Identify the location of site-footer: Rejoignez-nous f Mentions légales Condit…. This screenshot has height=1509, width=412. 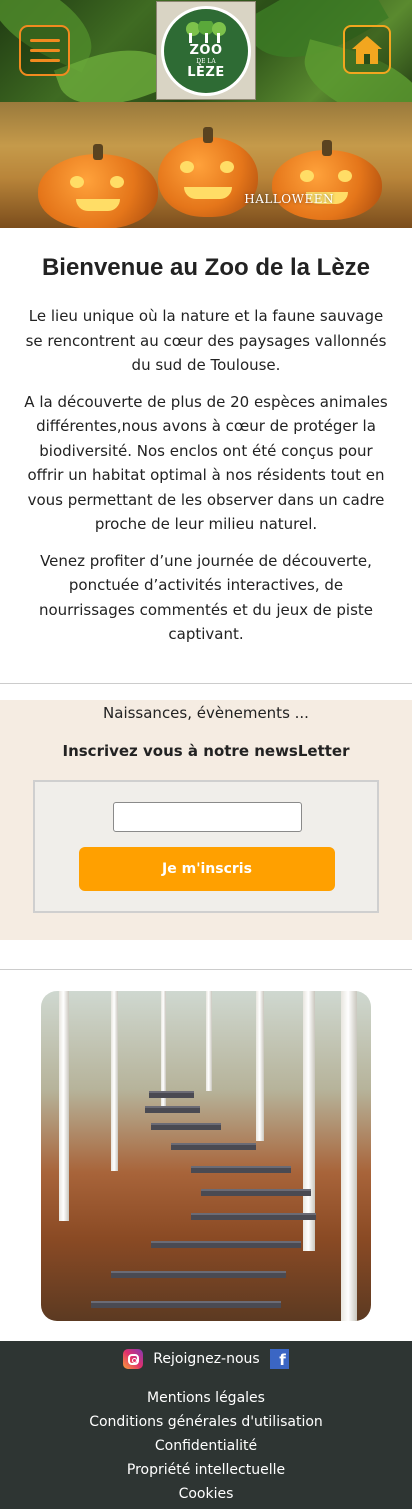
(206, 1425).